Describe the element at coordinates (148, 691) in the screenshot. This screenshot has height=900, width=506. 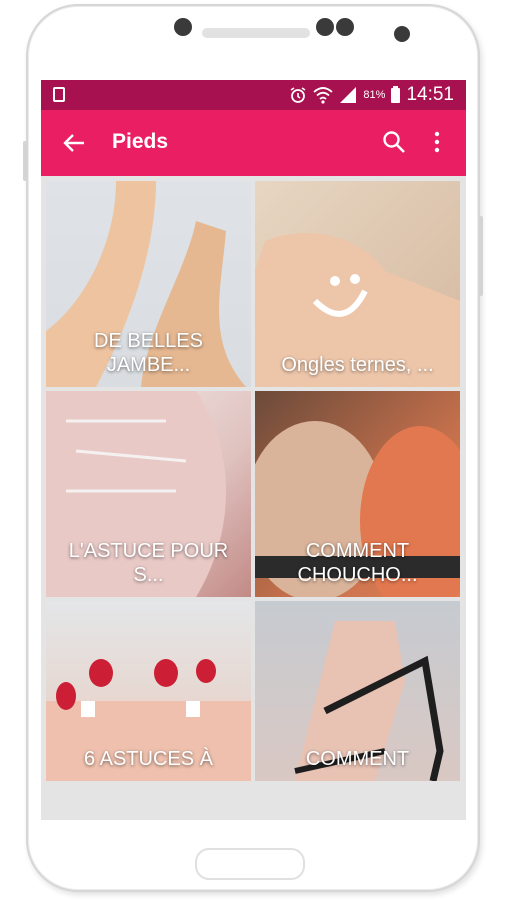
I see `article-tile: 6 ASTUCES À` at that location.